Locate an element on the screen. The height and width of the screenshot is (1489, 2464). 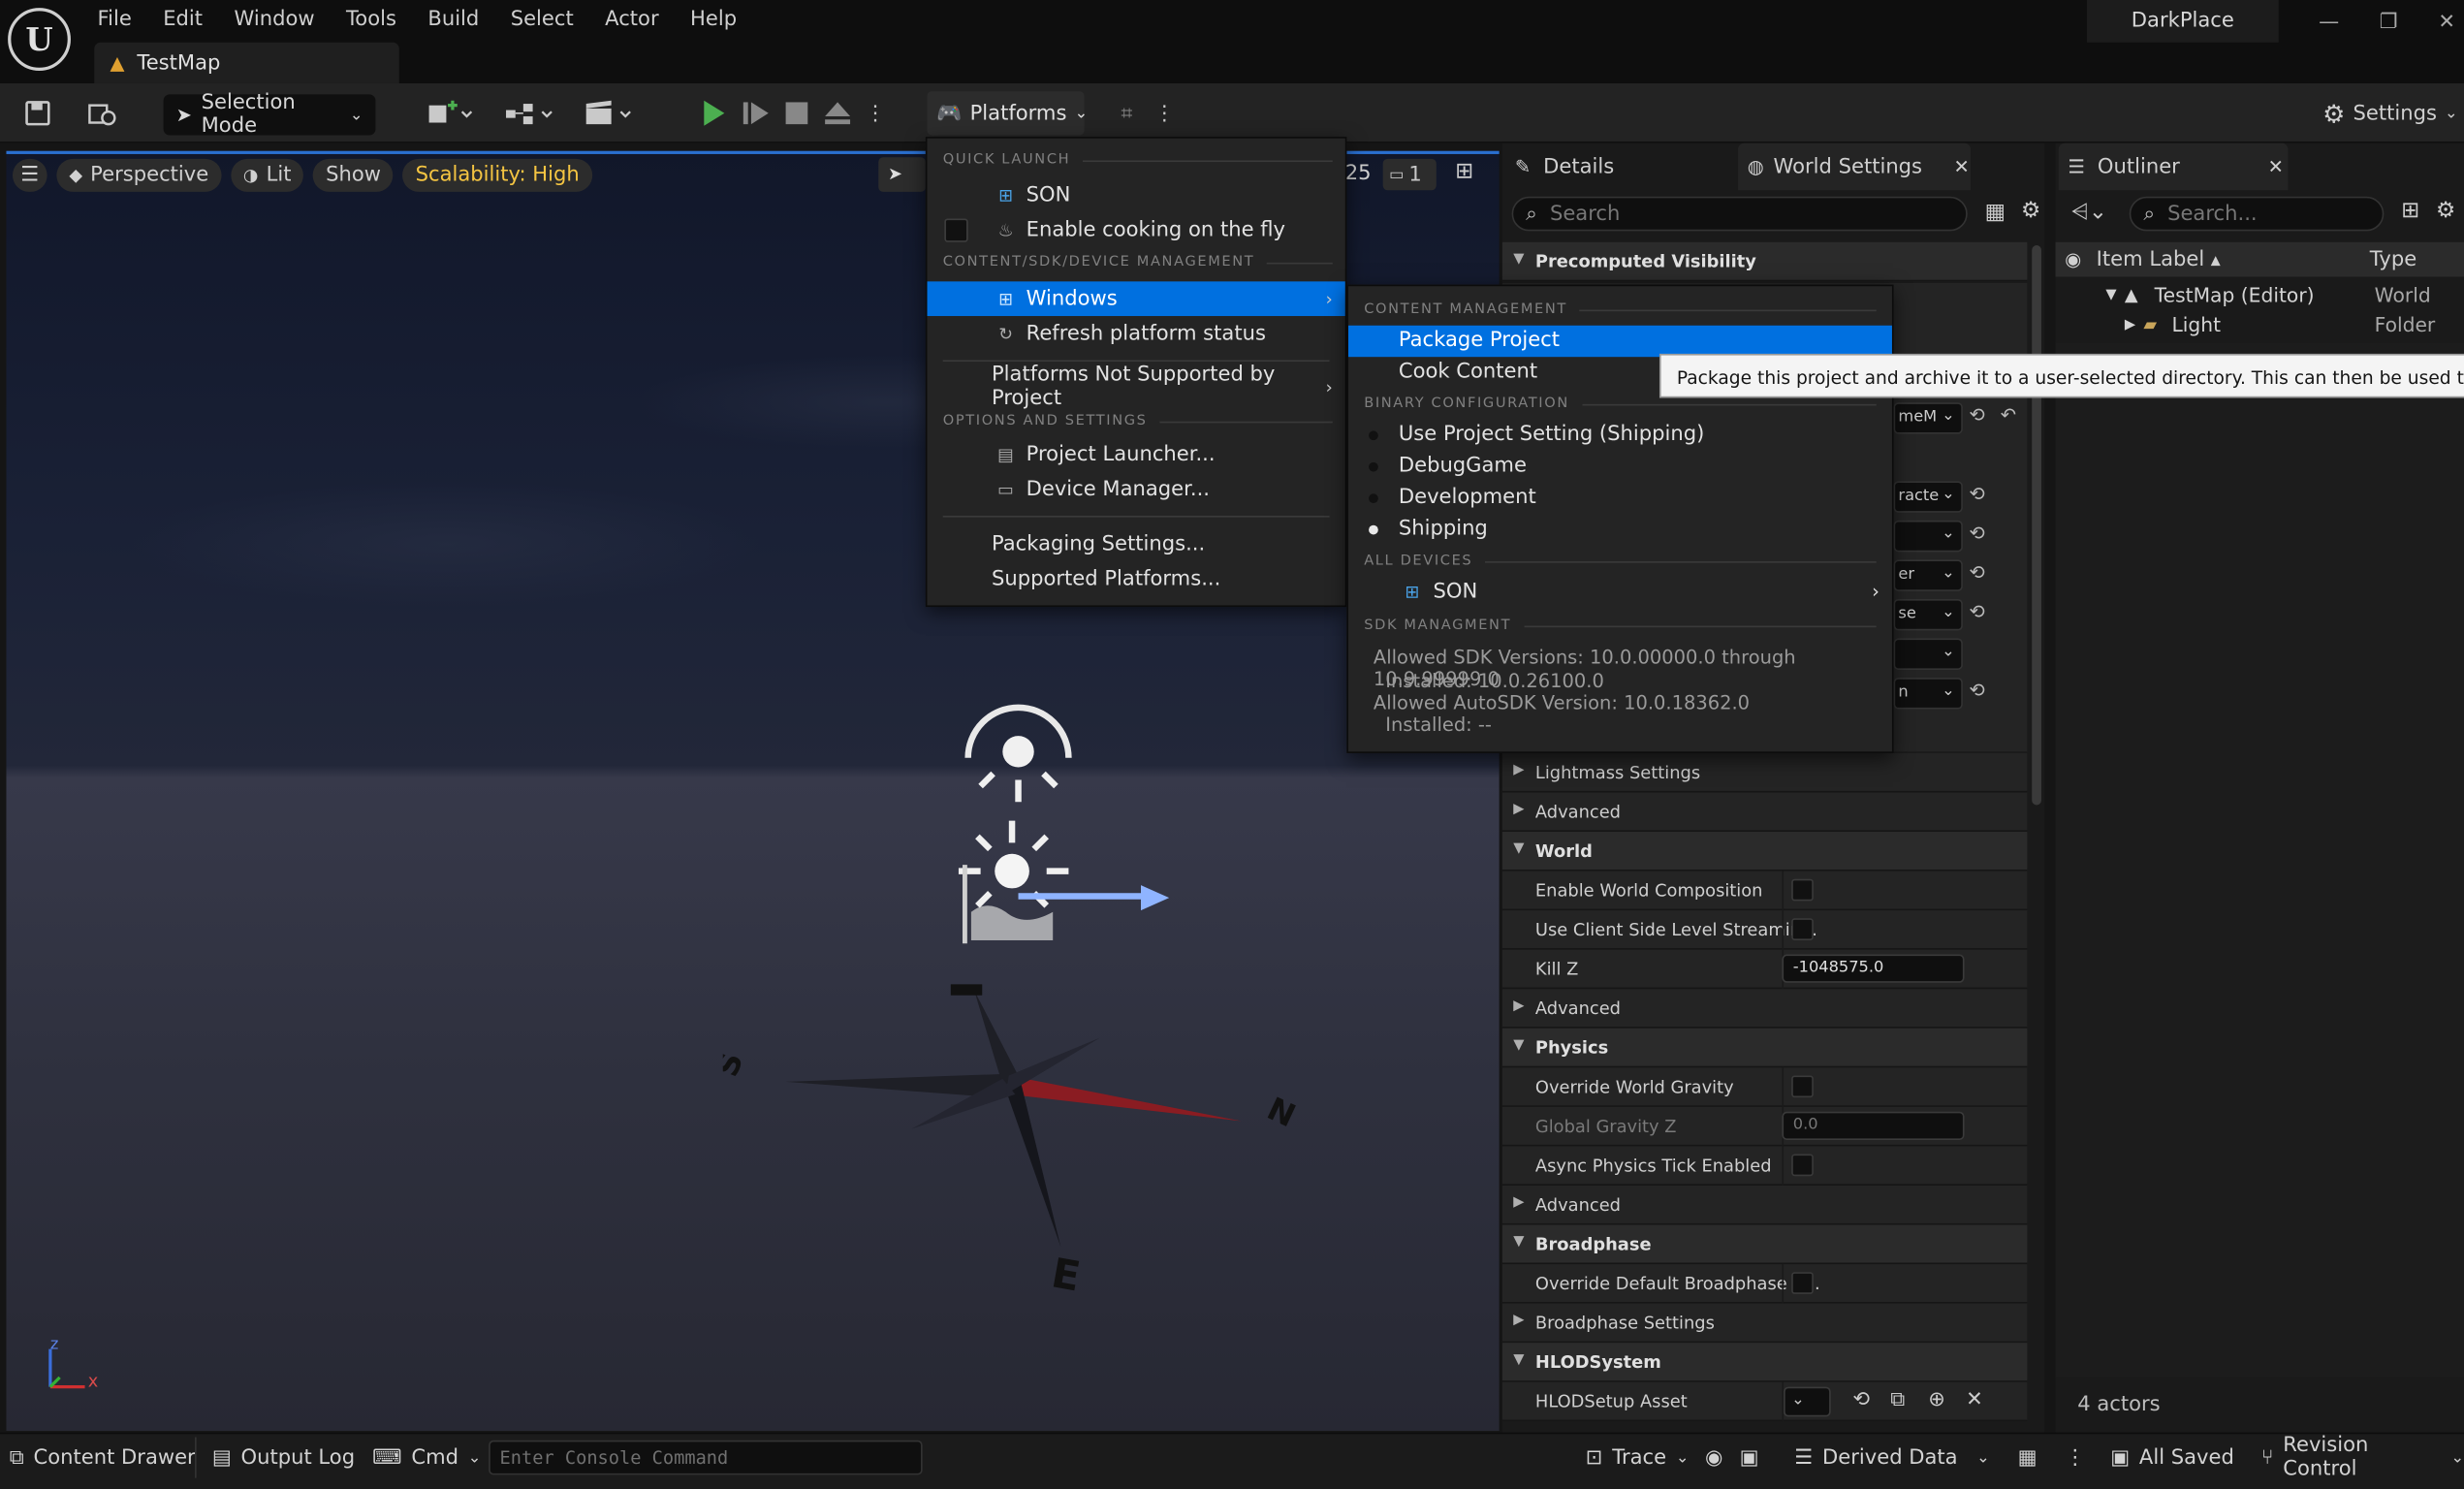
more-icon: ⋮ is located at coordinates (2075, 1458).